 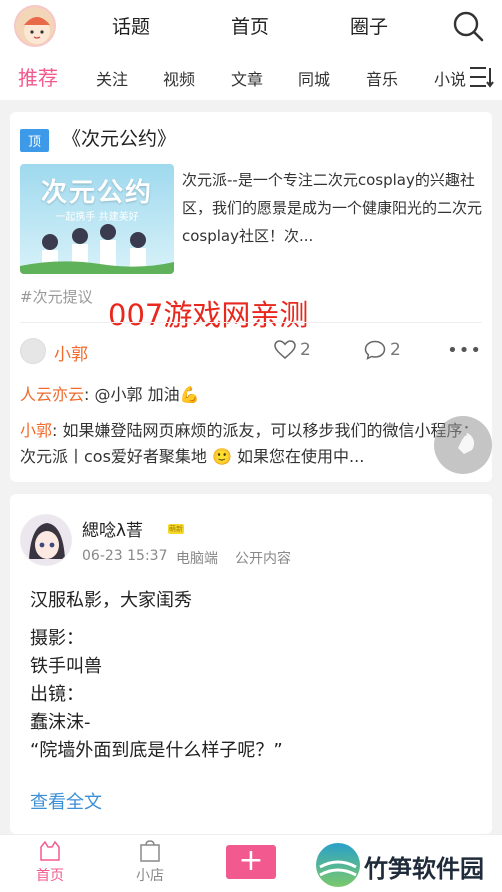 What do you see at coordinates (131, 25) in the screenshot?
I see `tab-topics: 话题` at bounding box center [131, 25].